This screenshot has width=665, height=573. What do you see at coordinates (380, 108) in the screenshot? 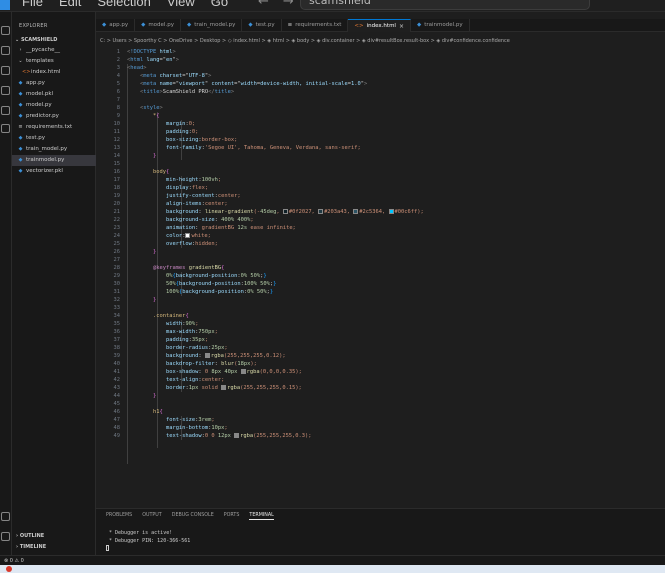
I see `code-line: 8 <style>` at bounding box center [380, 108].